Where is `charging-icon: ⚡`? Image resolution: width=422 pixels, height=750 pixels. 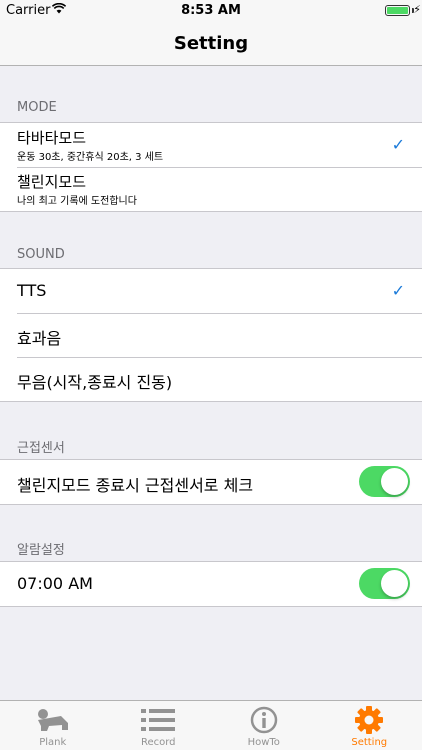
charging-icon: ⚡ is located at coordinates (417, 9).